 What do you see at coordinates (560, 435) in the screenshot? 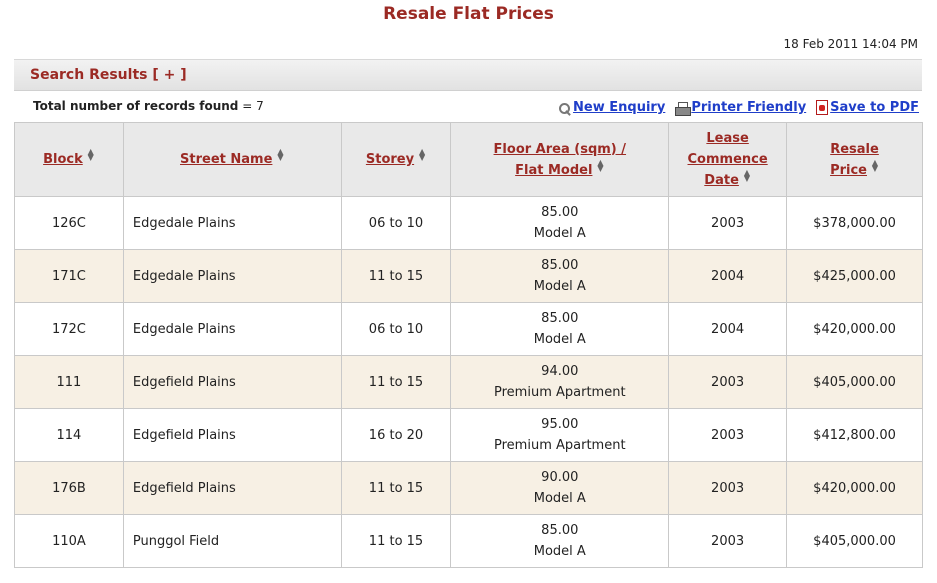
I see `cell-floor-area: 95.00 Premium Apartment` at bounding box center [560, 435].